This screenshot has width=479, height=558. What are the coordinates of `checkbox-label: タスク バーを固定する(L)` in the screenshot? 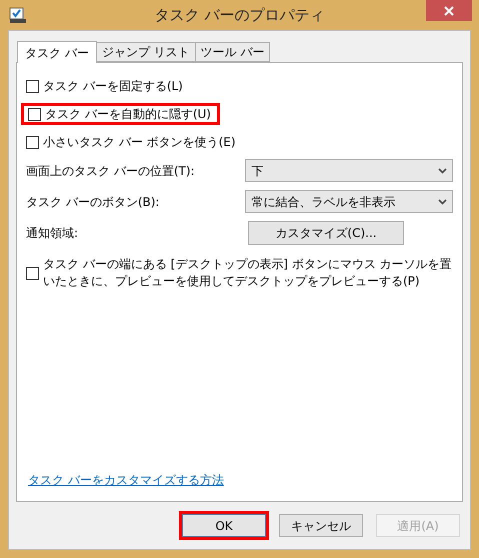 It's located at (113, 86).